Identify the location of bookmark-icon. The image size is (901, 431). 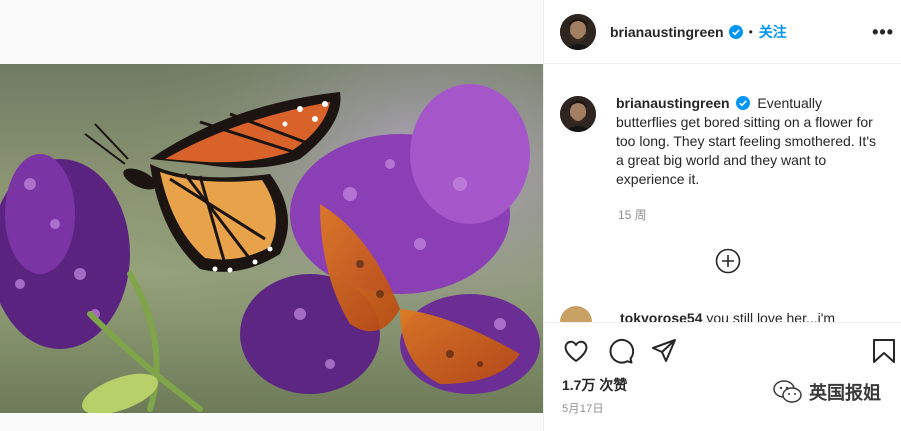
(884, 351).